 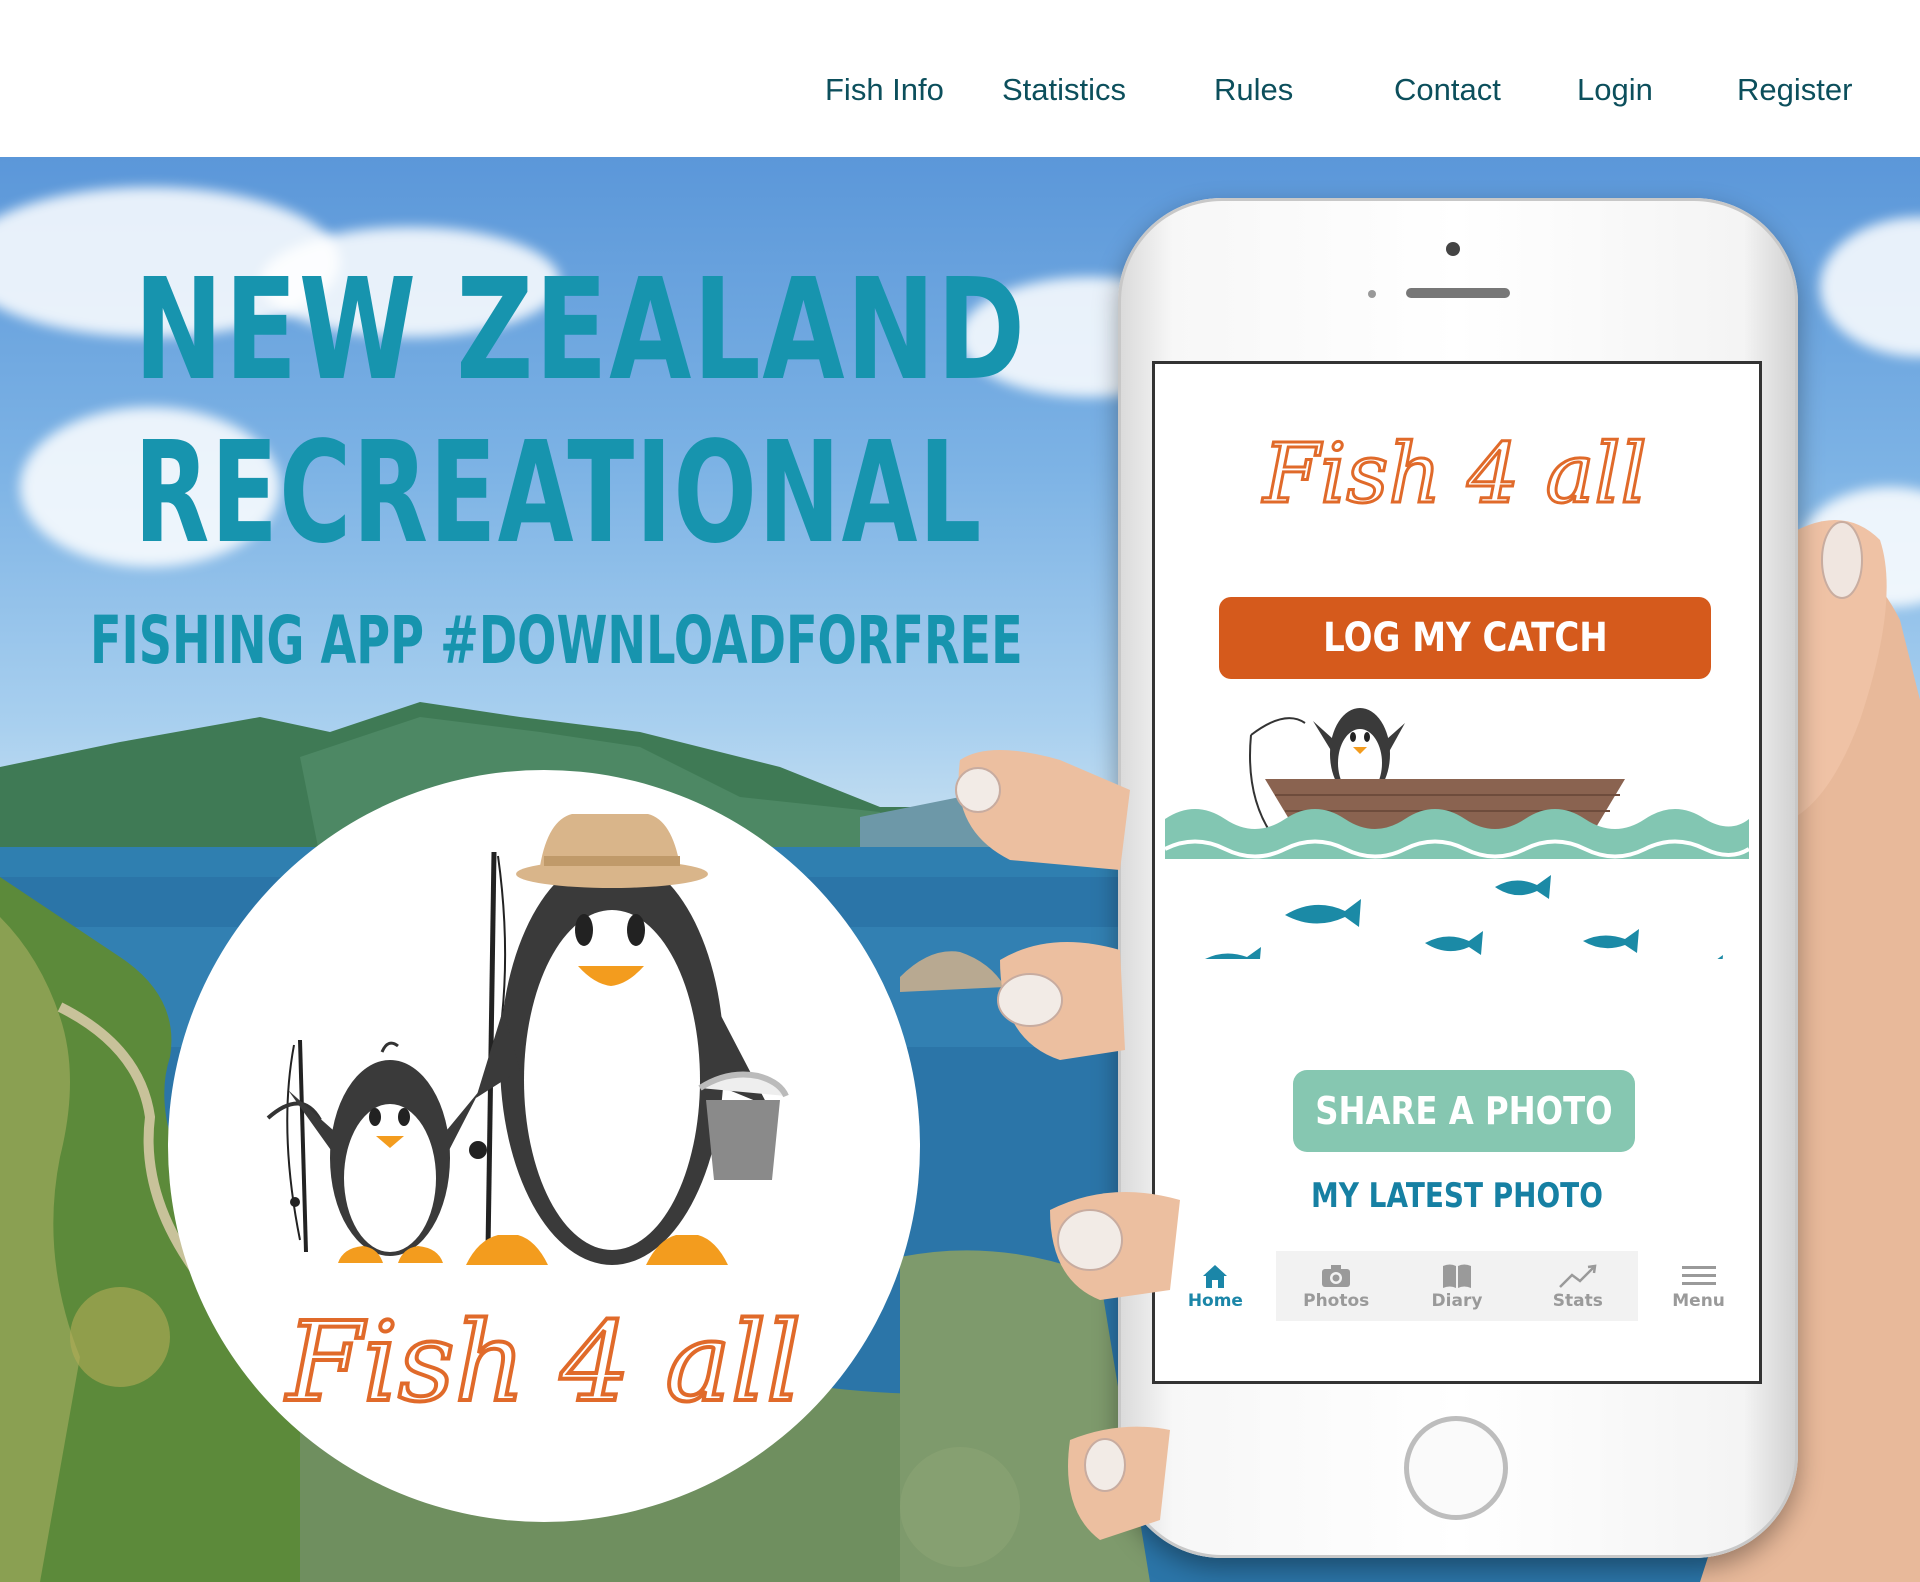 What do you see at coordinates (1067, 1145) in the screenshot?
I see `fingers-overlay` at bounding box center [1067, 1145].